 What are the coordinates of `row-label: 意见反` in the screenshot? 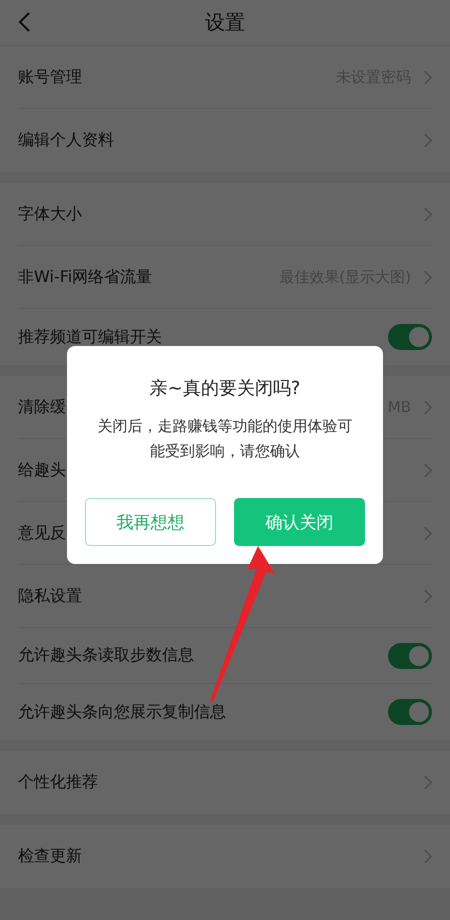 It's located at (42, 533).